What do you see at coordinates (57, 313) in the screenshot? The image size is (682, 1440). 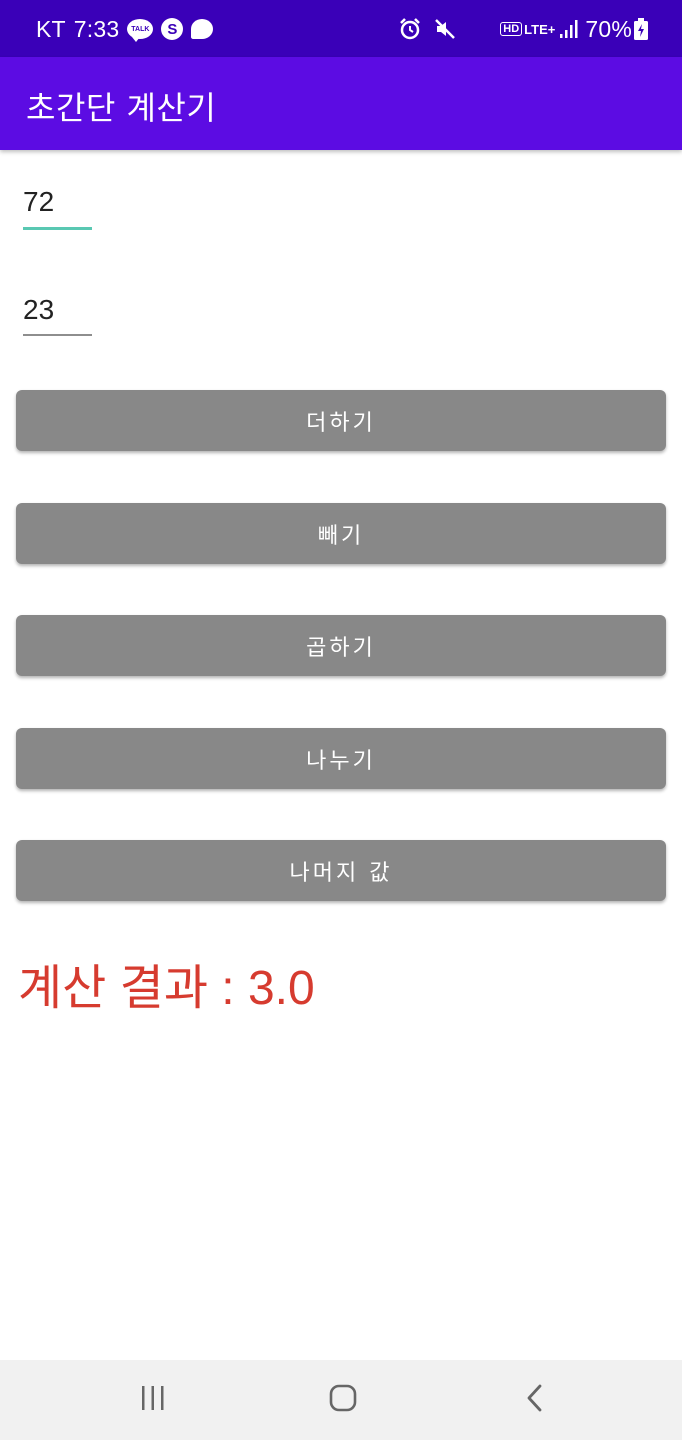 I see `second-number-input: 23` at bounding box center [57, 313].